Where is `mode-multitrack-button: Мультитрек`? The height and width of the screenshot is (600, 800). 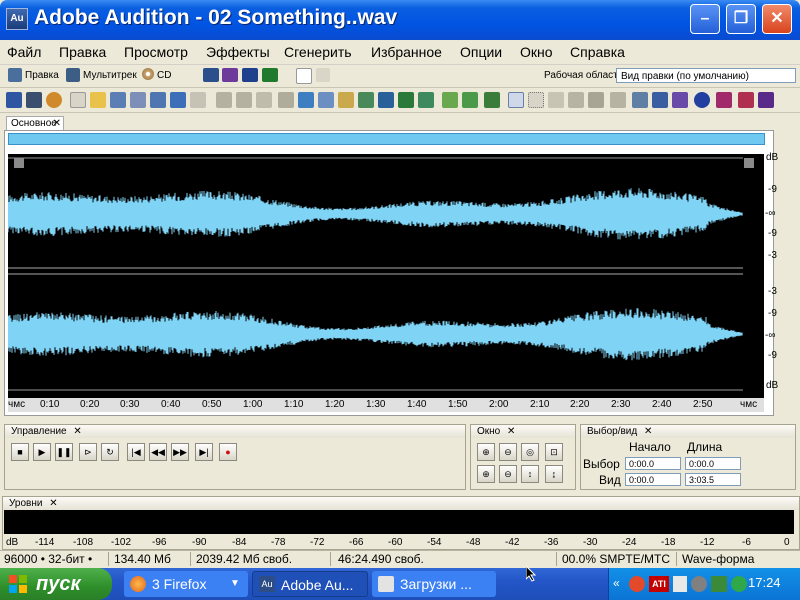
mode-multitrack-button: Мультитрек is located at coordinates (110, 76).